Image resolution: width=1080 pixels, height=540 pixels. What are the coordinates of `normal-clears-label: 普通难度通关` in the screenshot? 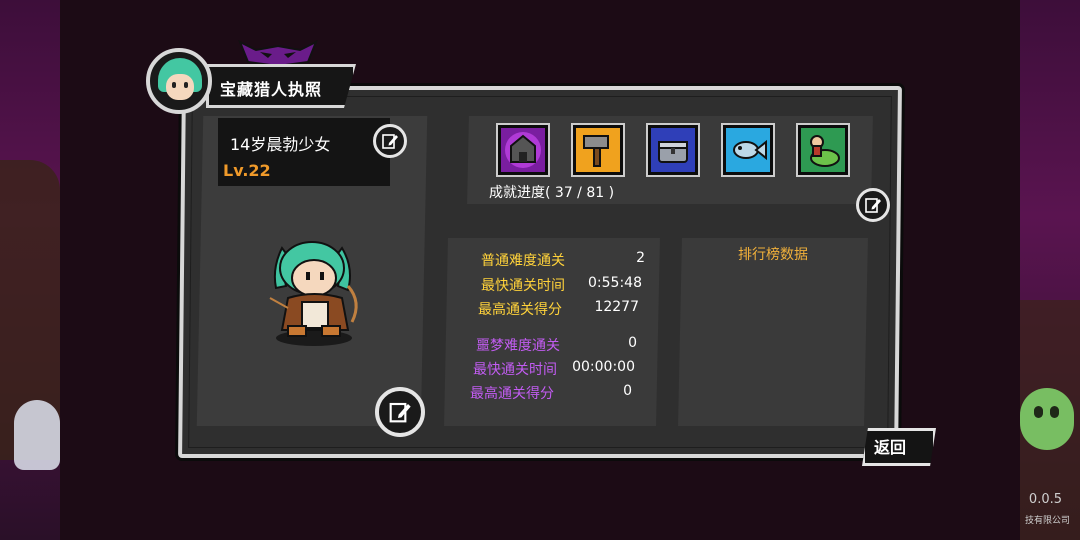 It's located at (523, 261).